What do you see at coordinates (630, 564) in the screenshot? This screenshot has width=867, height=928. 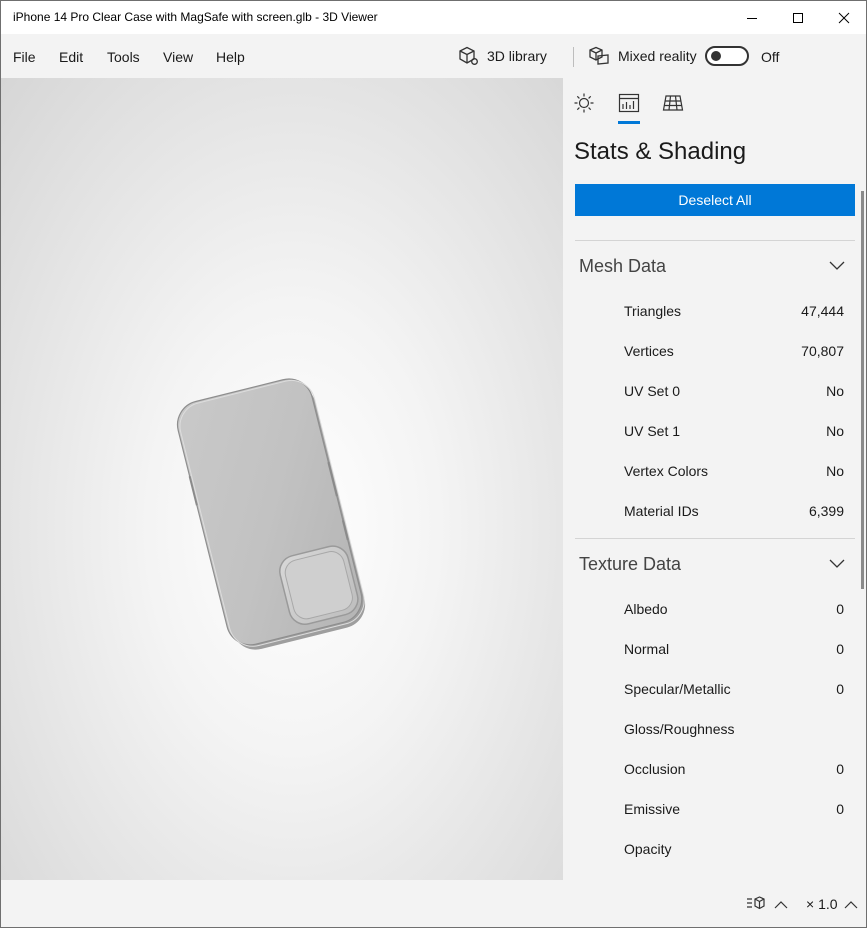 I see `texture-data-heading: Texture Data` at bounding box center [630, 564].